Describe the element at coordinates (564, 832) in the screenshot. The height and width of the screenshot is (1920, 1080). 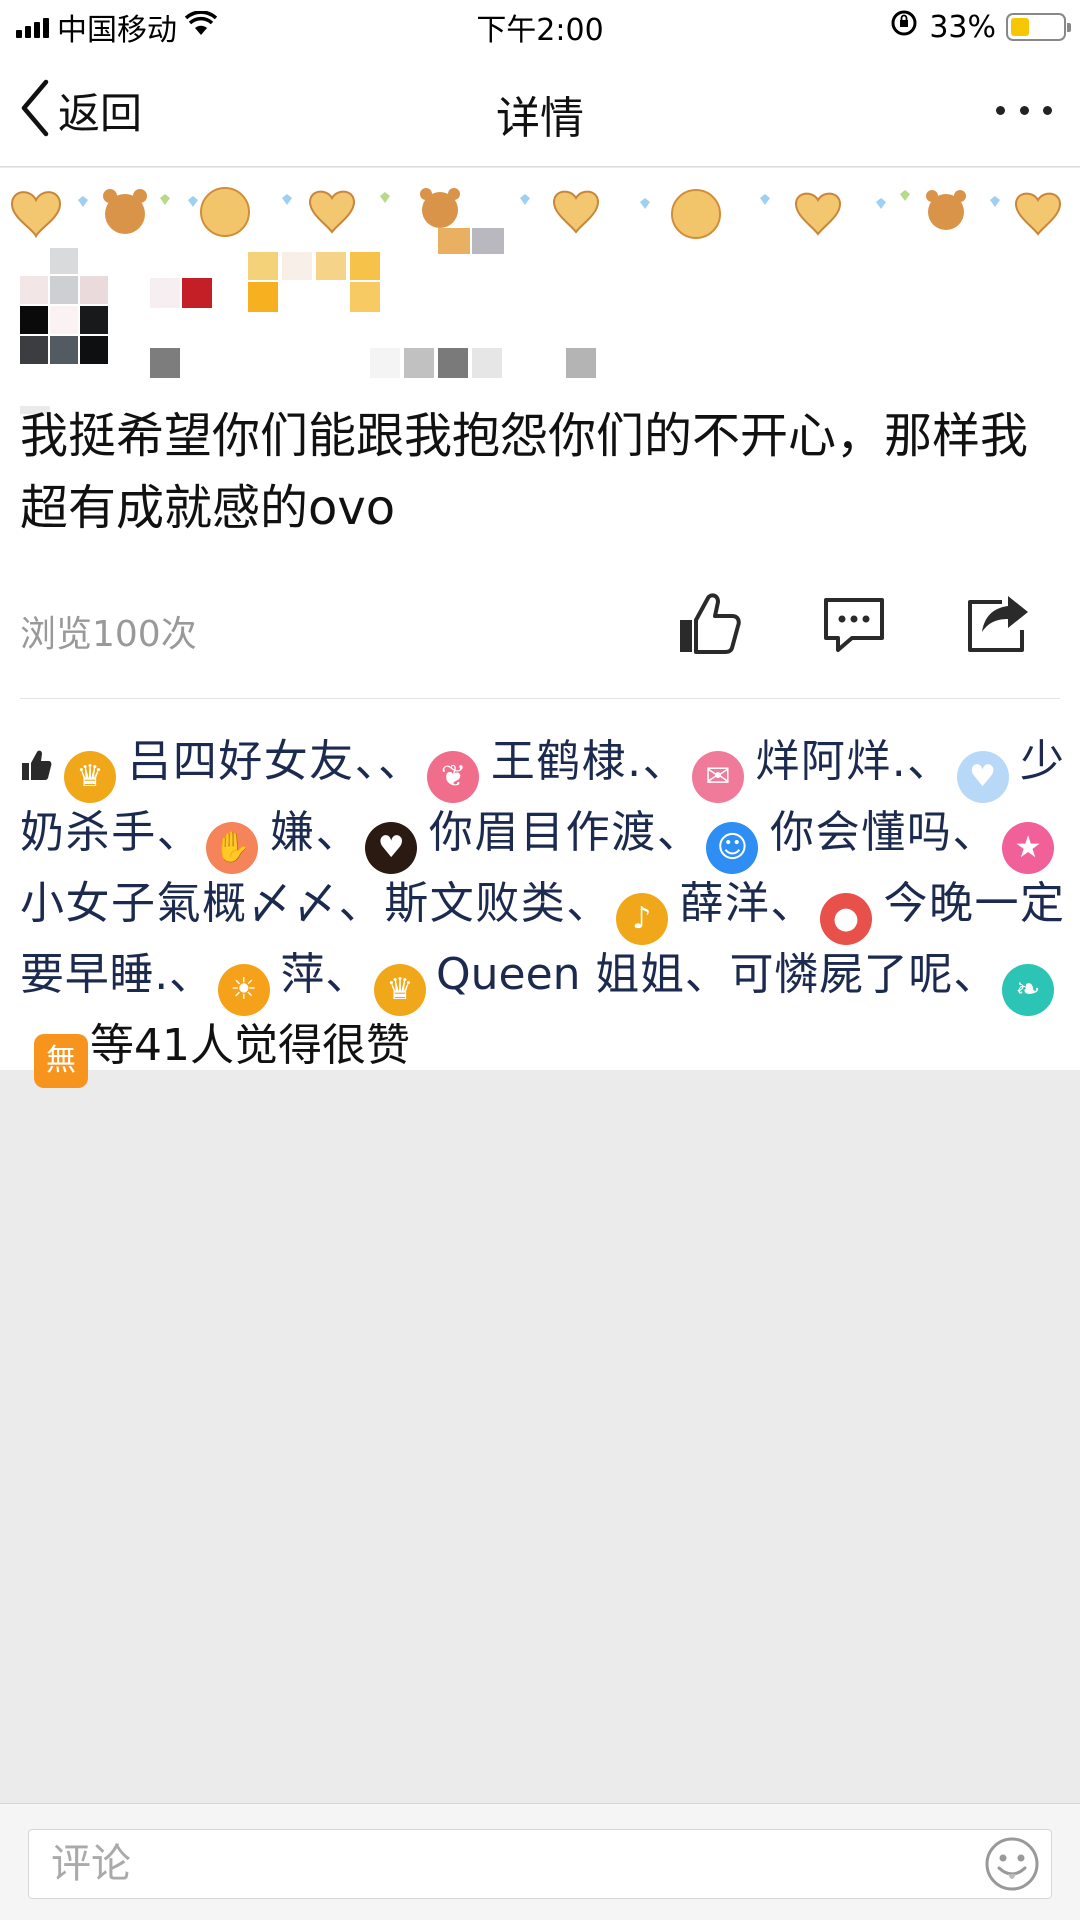
I see `liked-user-name: 你眉目作渡、` at that location.